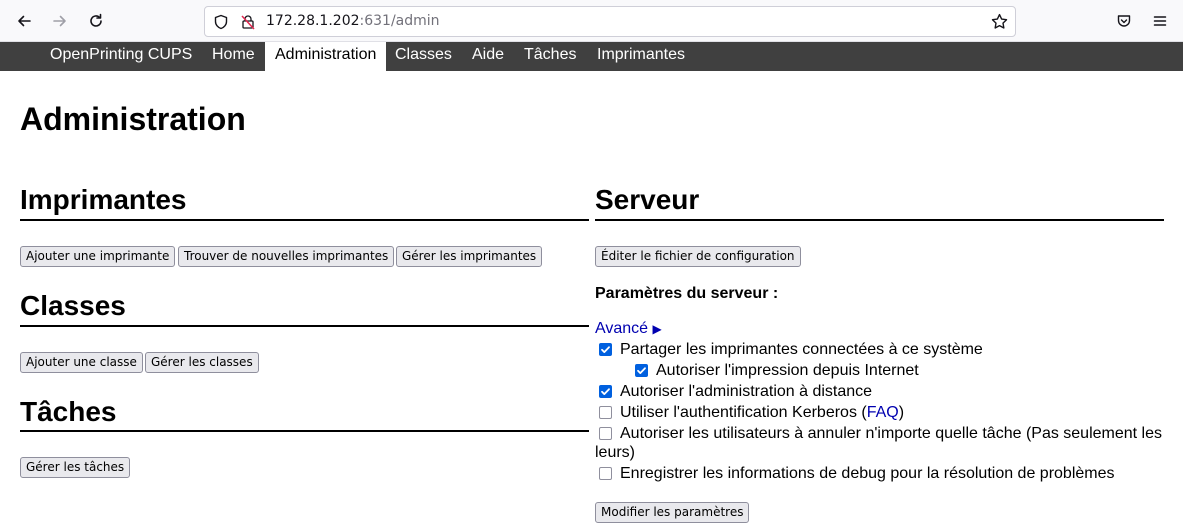 The width and height of the screenshot is (1183, 528). I want to click on add-class-button: Ajouter une classe, so click(81, 362).